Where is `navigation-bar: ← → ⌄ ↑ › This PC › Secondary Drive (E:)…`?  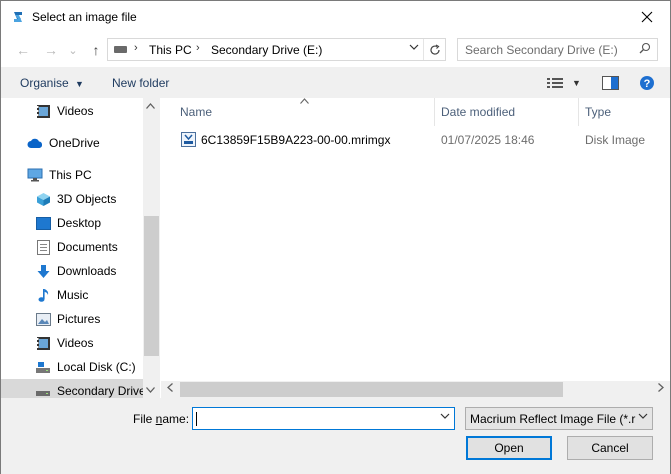
navigation-bar: ← → ⌄ ↑ › This PC › Secondary Drive (E:)… is located at coordinates (335, 50).